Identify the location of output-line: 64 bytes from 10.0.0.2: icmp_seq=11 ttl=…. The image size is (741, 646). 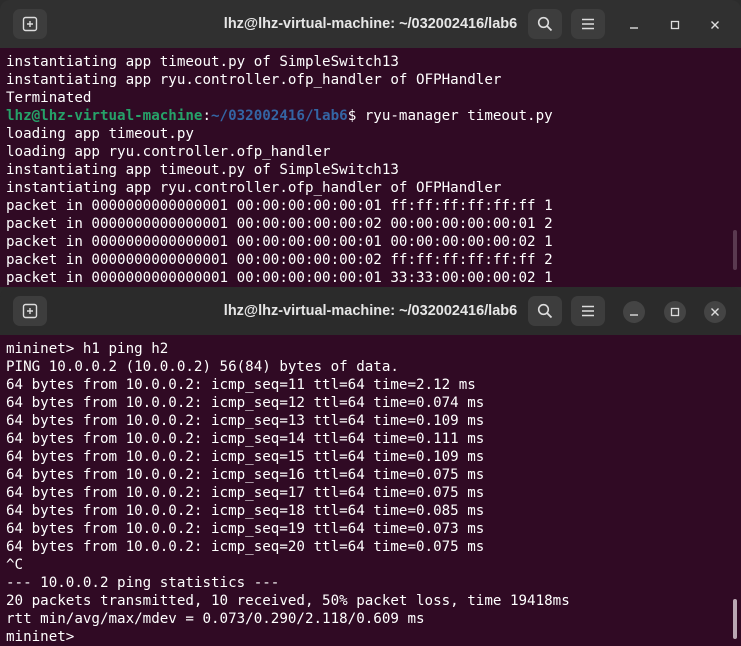
(241, 385).